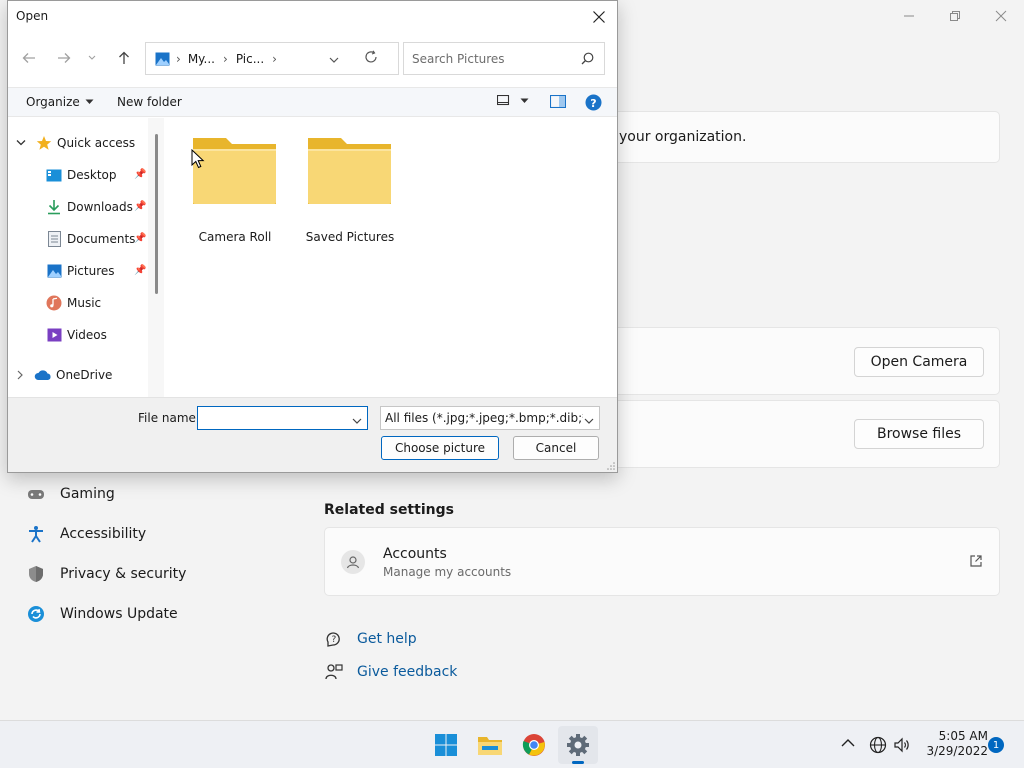 This screenshot has width=1024, height=768. Describe the element at coordinates (32, 16) in the screenshot. I see `dialog-title: Open` at that location.